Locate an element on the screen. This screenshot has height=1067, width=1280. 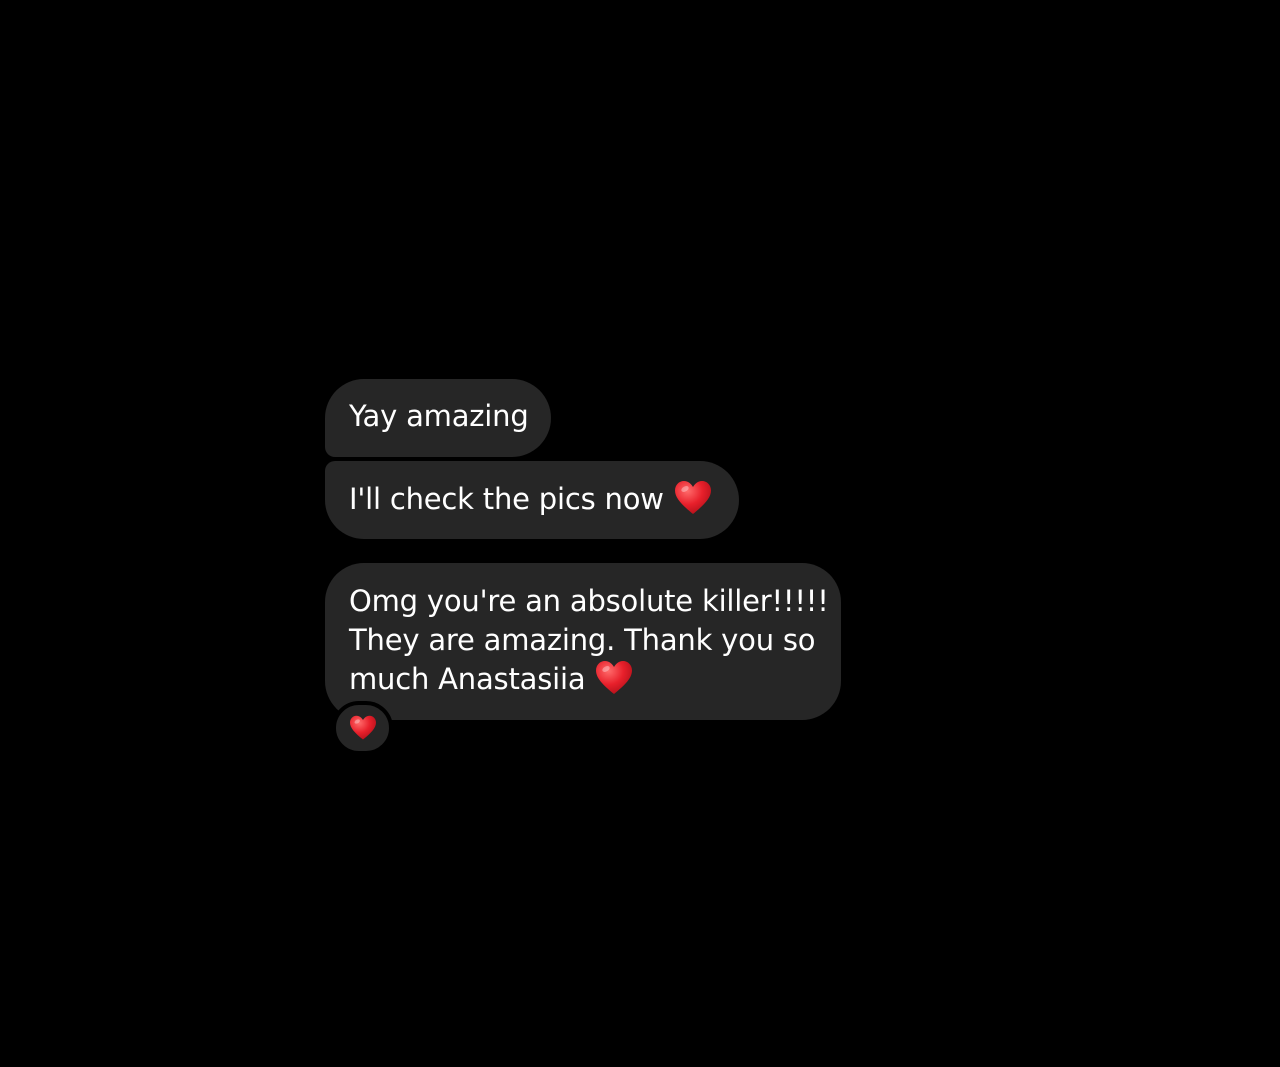
message-text: much Anastasiia is located at coordinates (467, 679).